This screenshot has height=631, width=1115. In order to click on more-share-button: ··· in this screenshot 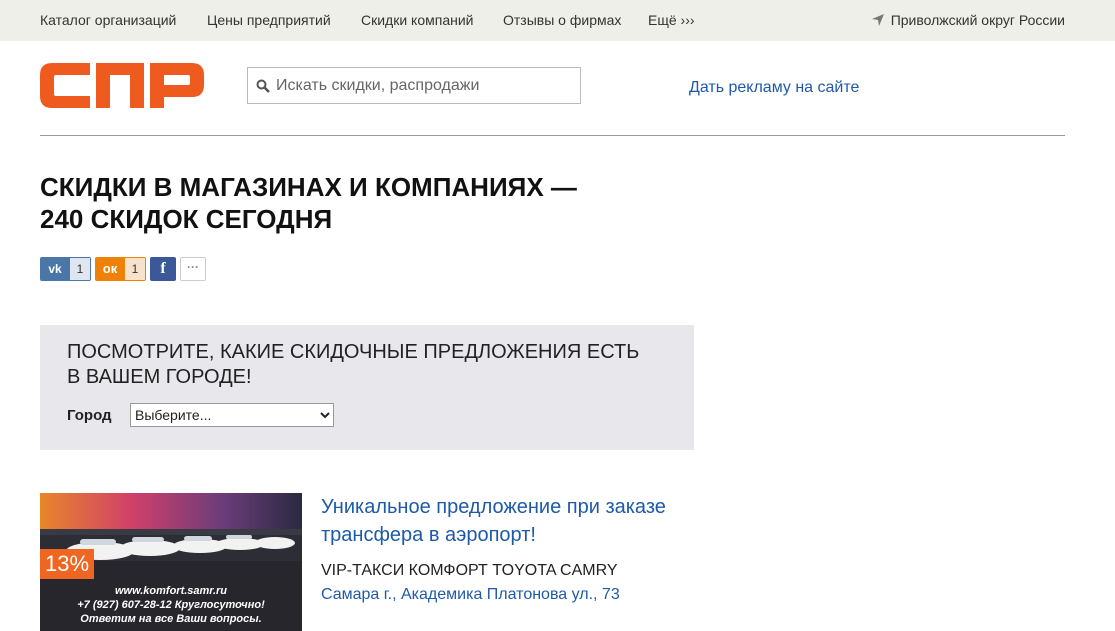, I will do `click(193, 269)`.